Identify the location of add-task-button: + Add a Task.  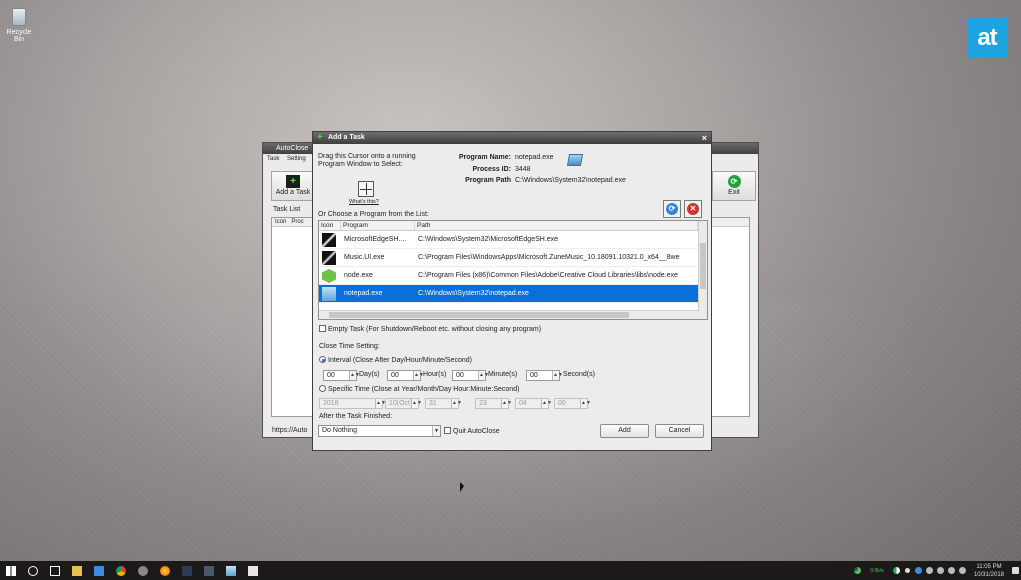
(293, 186).